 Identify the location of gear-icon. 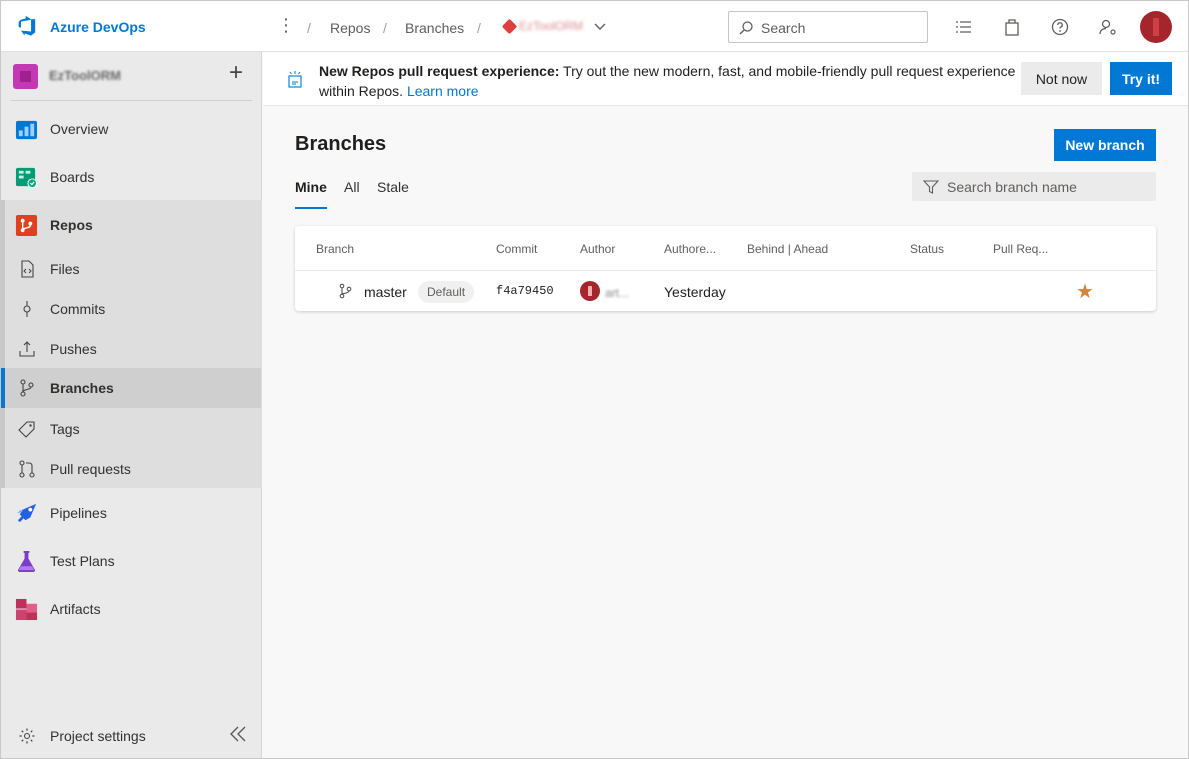
(27, 736).